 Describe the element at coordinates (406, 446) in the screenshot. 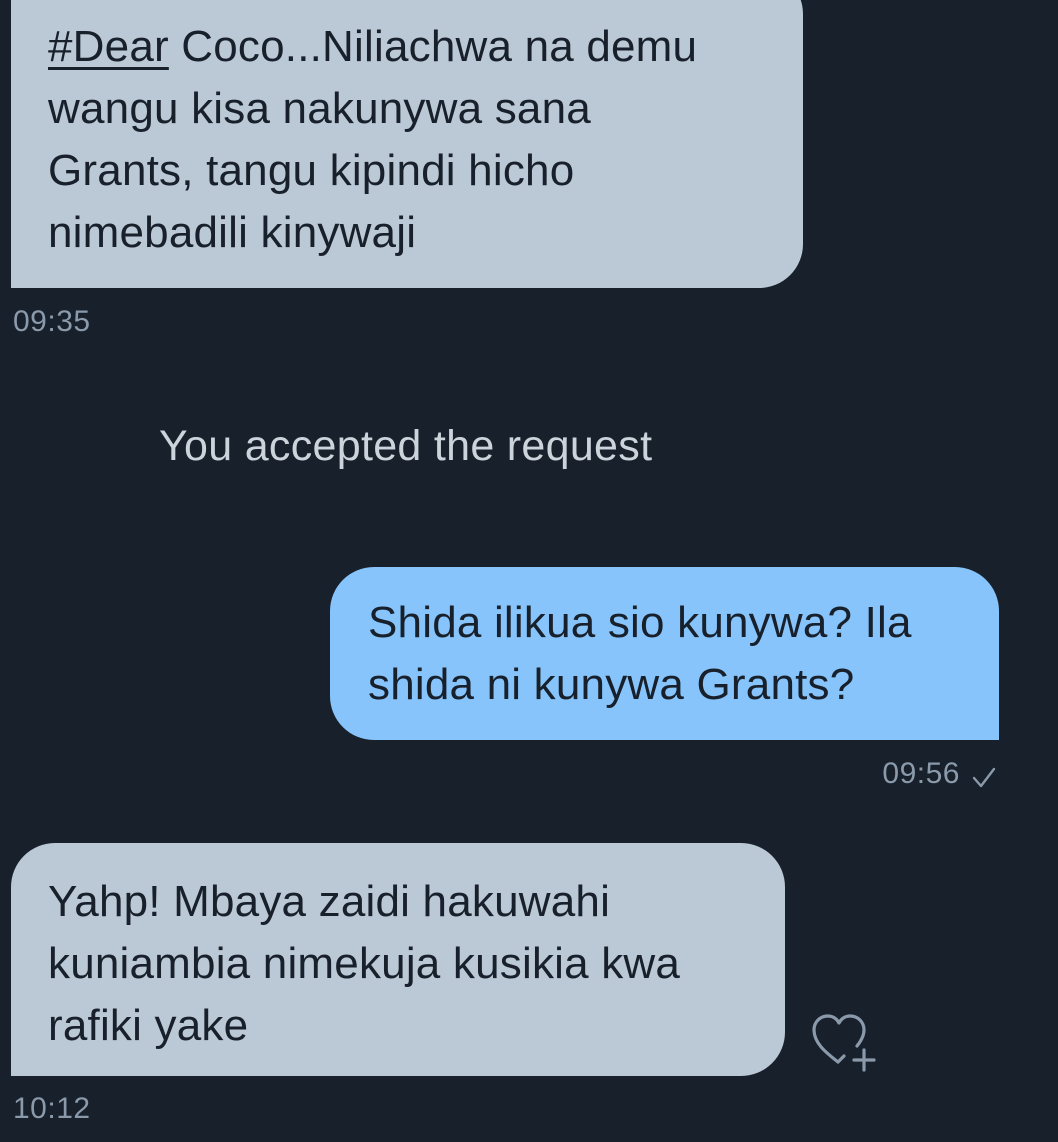

I see `system-note: You accepted the request` at that location.